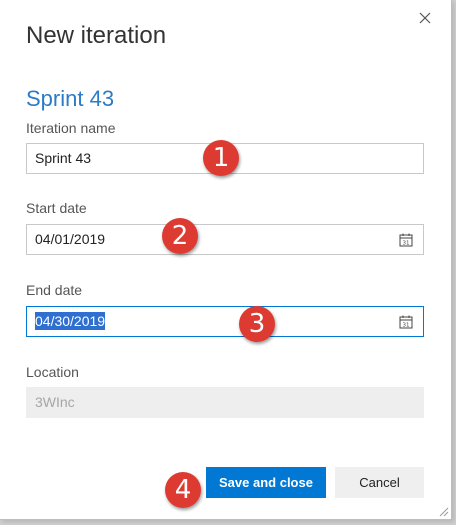 This screenshot has height=525, width=456. I want to click on location-input: 3WInc, so click(225, 402).